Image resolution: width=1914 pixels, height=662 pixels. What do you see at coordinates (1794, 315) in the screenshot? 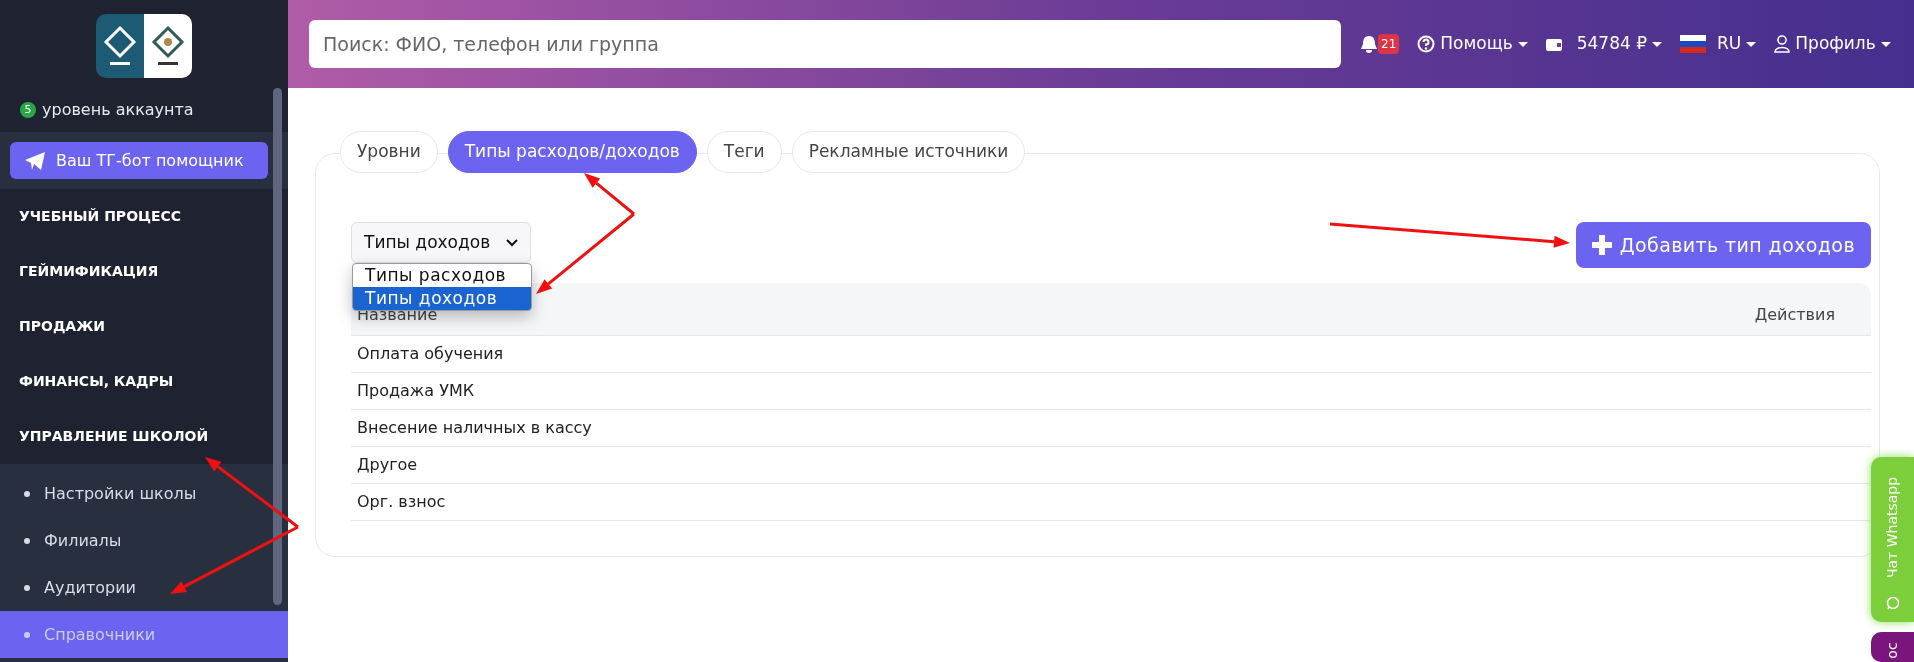
I see `column-header: Действия` at bounding box center [1794, 315].